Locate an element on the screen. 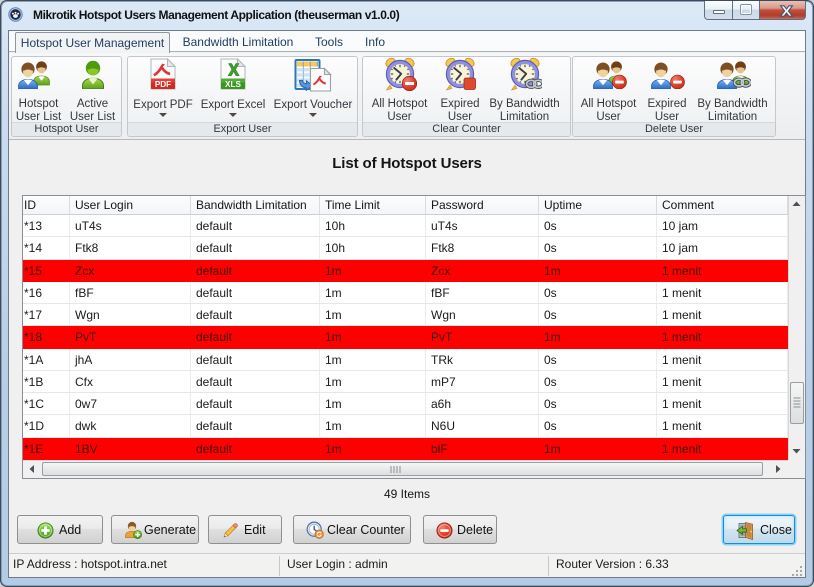 Image resolution: width=814 pixels, height=587 pixels. svg-text: PDF is located at coordinates (163, 84).